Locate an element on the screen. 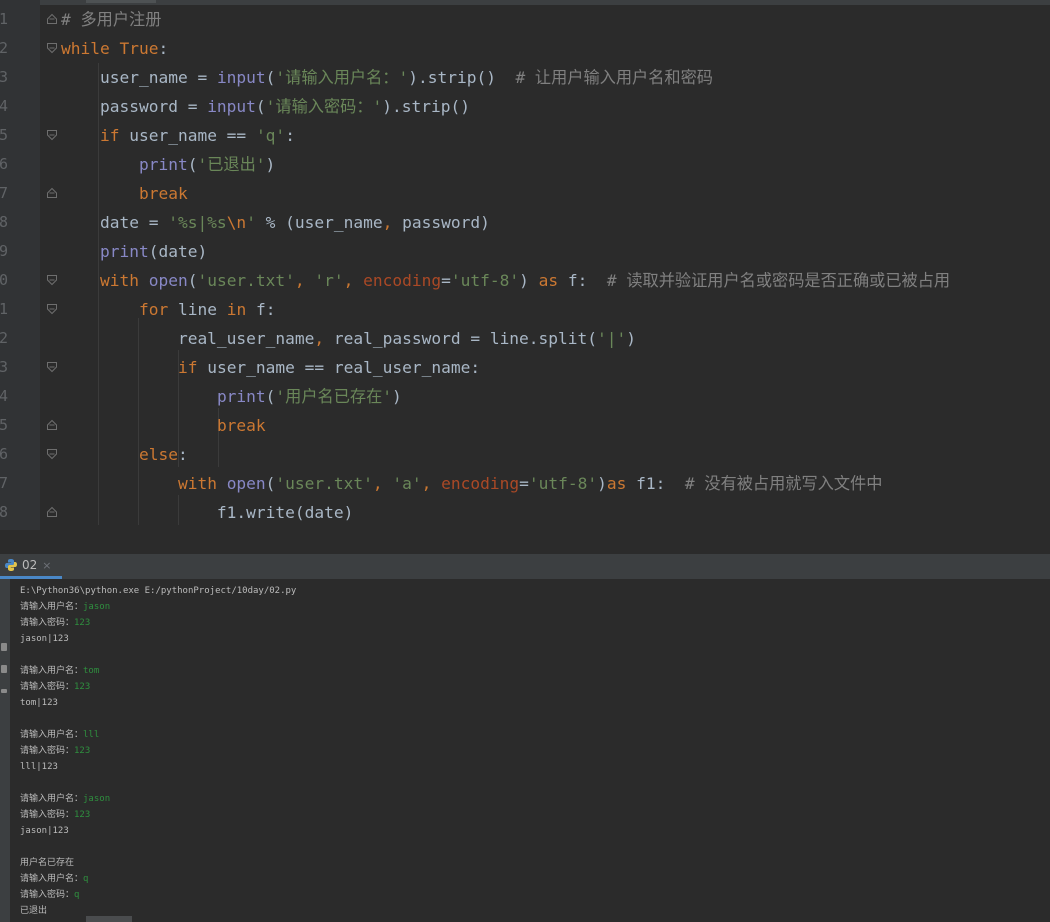  run-tab-label: 02 is located at coordinates (30, 565).